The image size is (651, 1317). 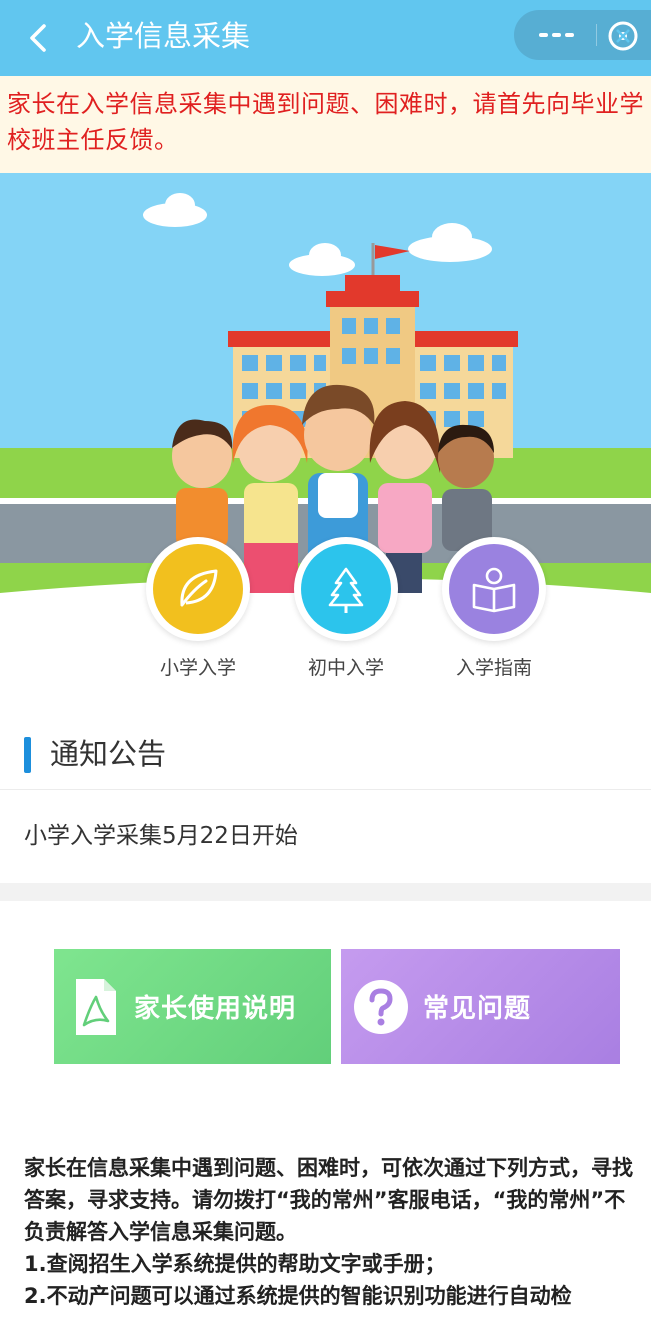 I want to click on section-divider, so click(x=325, y=892).